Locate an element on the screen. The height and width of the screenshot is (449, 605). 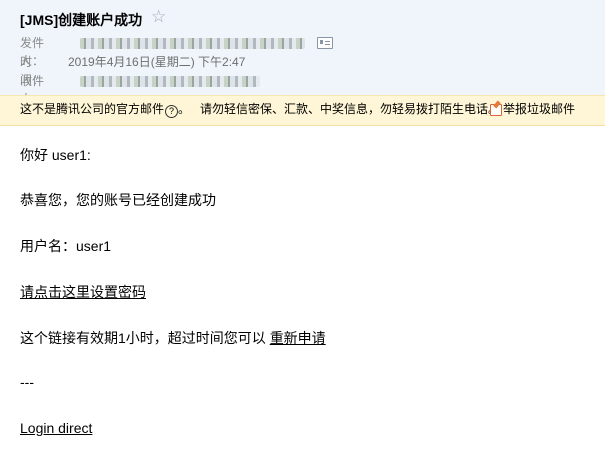
expiry-text: 这个链接有效期1小时，超过时间您可以 is located at coordinates (143, 338).